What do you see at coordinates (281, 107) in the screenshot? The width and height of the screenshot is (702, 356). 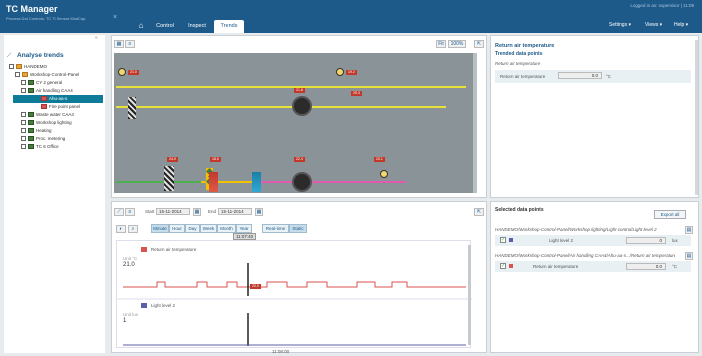 I see `duct-line` at bounding box center [281, 107].